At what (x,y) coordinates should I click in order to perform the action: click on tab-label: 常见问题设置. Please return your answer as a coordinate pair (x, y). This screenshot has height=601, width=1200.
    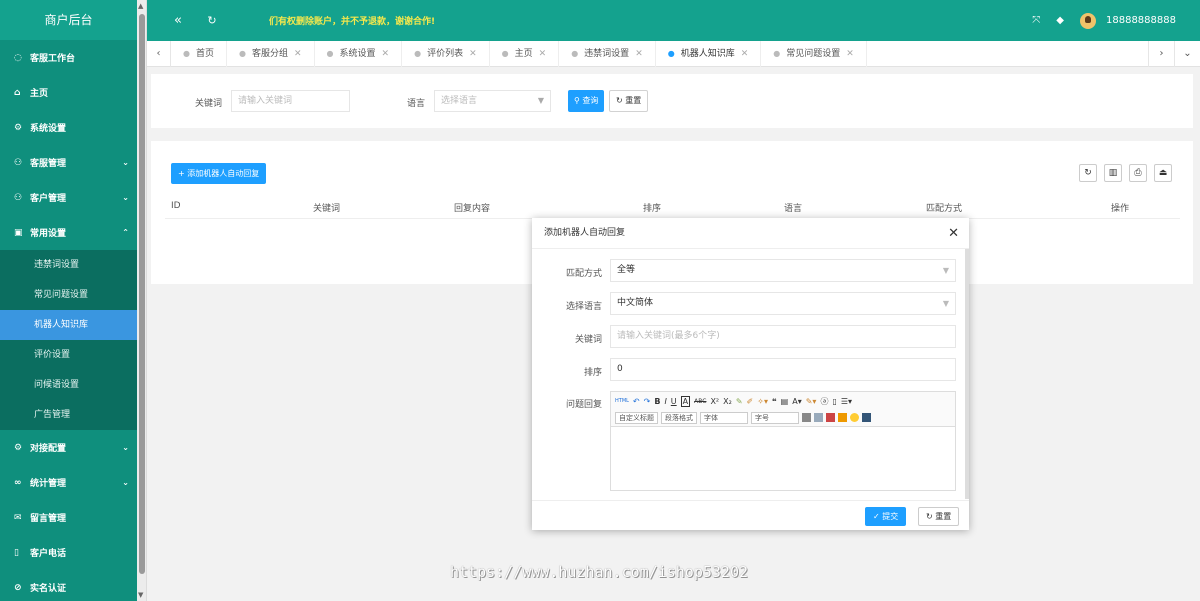
    Looking at the image, I should click on (813, 53).